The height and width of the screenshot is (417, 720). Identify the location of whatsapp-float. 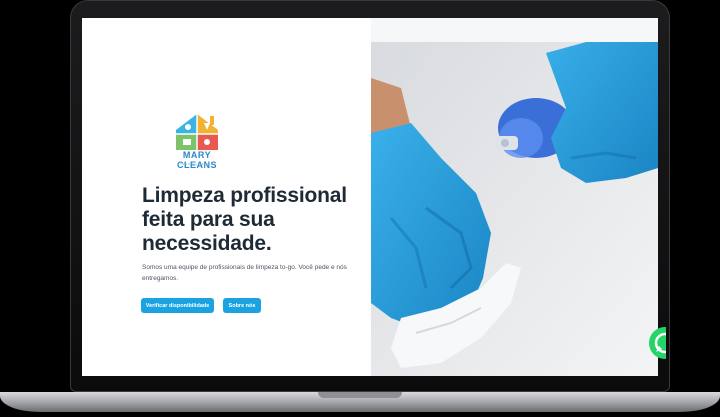
(657, 343).